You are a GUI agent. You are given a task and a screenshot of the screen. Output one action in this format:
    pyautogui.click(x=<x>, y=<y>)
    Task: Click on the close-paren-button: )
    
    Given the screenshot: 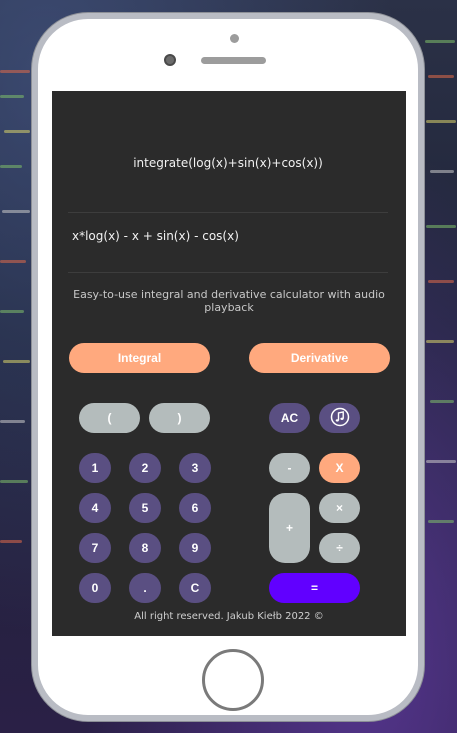 What is the action you would take?
    pyautogui.click(x=179, y=418)
    